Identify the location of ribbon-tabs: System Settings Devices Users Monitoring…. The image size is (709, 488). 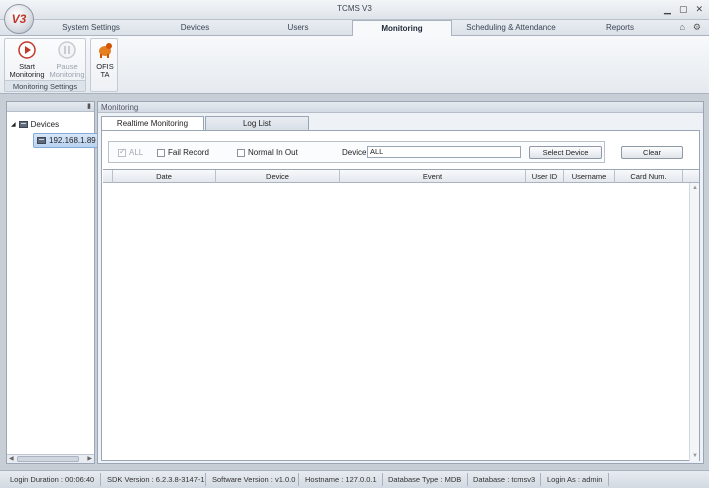
(354, 28).